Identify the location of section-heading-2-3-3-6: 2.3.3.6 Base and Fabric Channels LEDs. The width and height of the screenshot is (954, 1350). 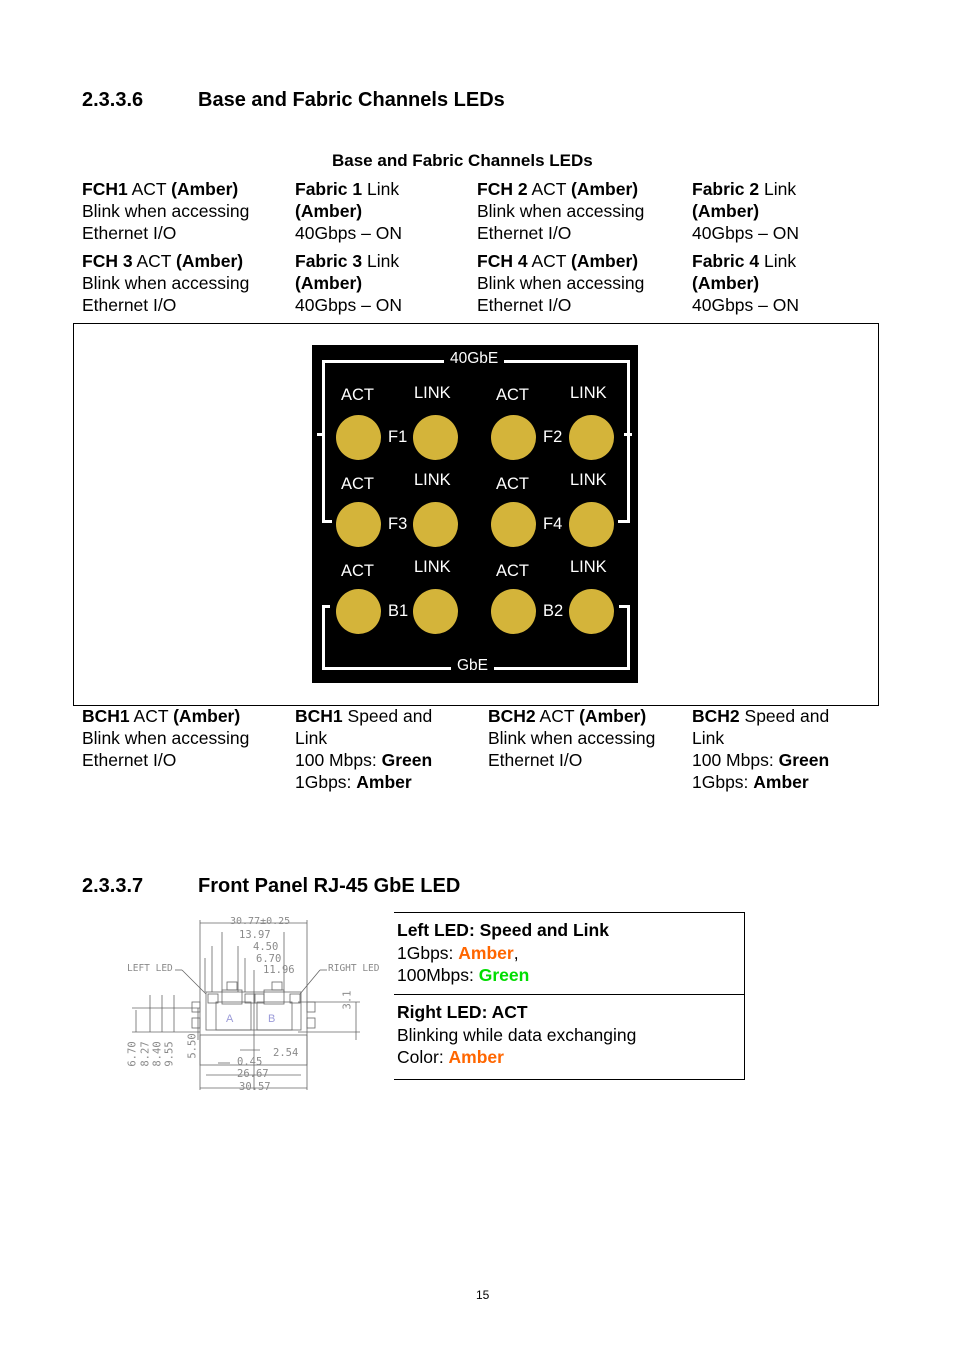
(382, 102).